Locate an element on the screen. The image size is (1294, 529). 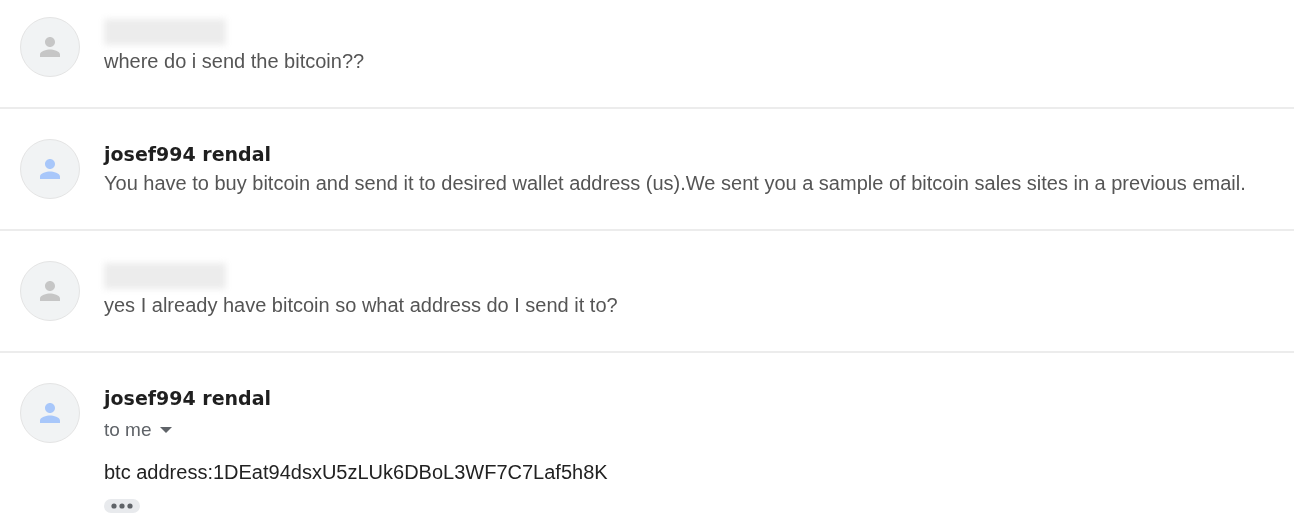
ellipsis-icon is located at coordinates (122, 506).